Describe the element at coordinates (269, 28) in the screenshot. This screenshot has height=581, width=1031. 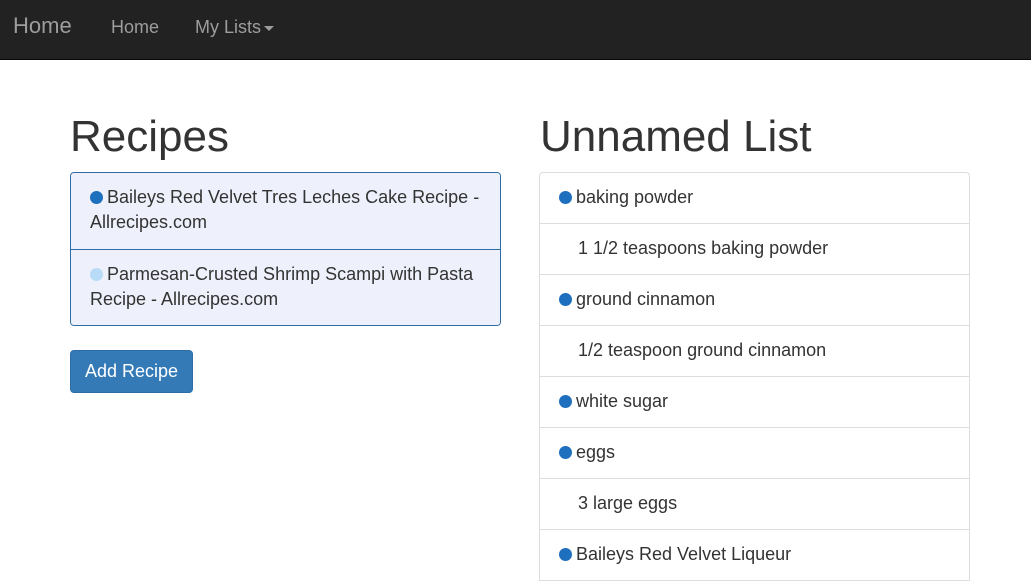
I see `caret-down-icon` at that location.